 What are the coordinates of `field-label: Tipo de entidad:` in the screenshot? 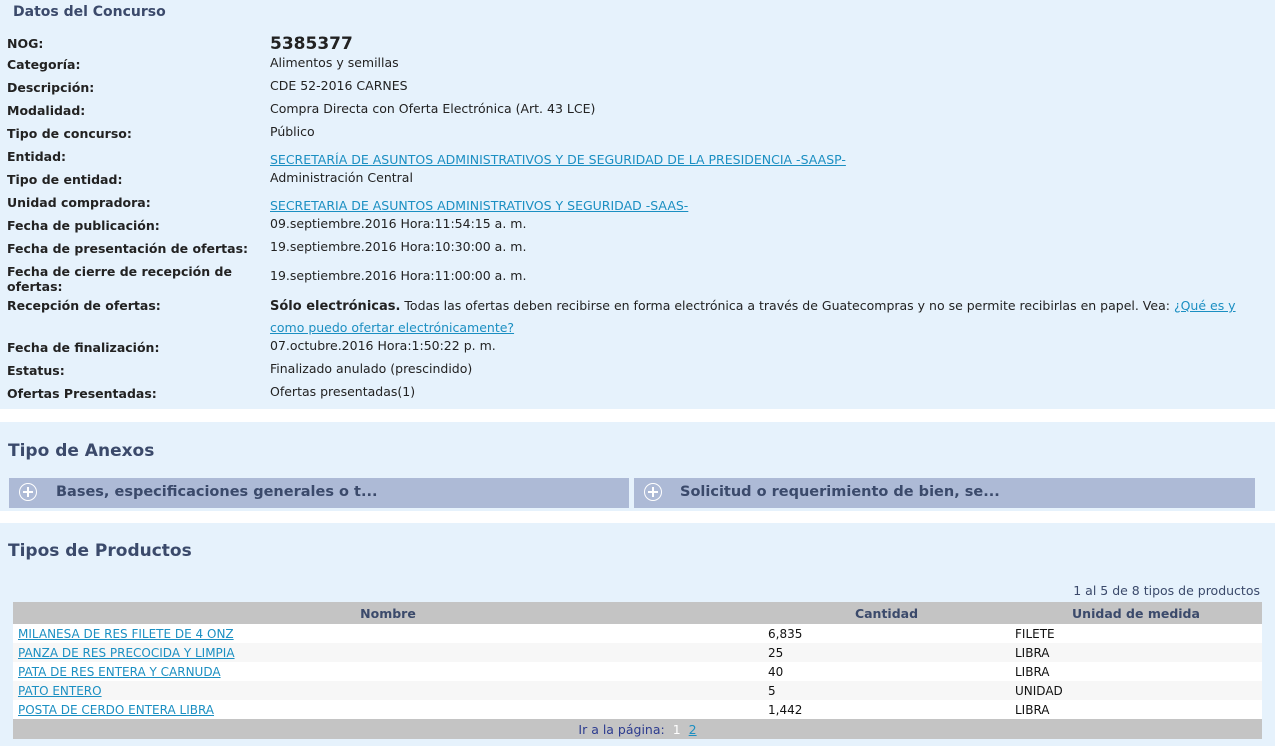 It's located at (65, 179).